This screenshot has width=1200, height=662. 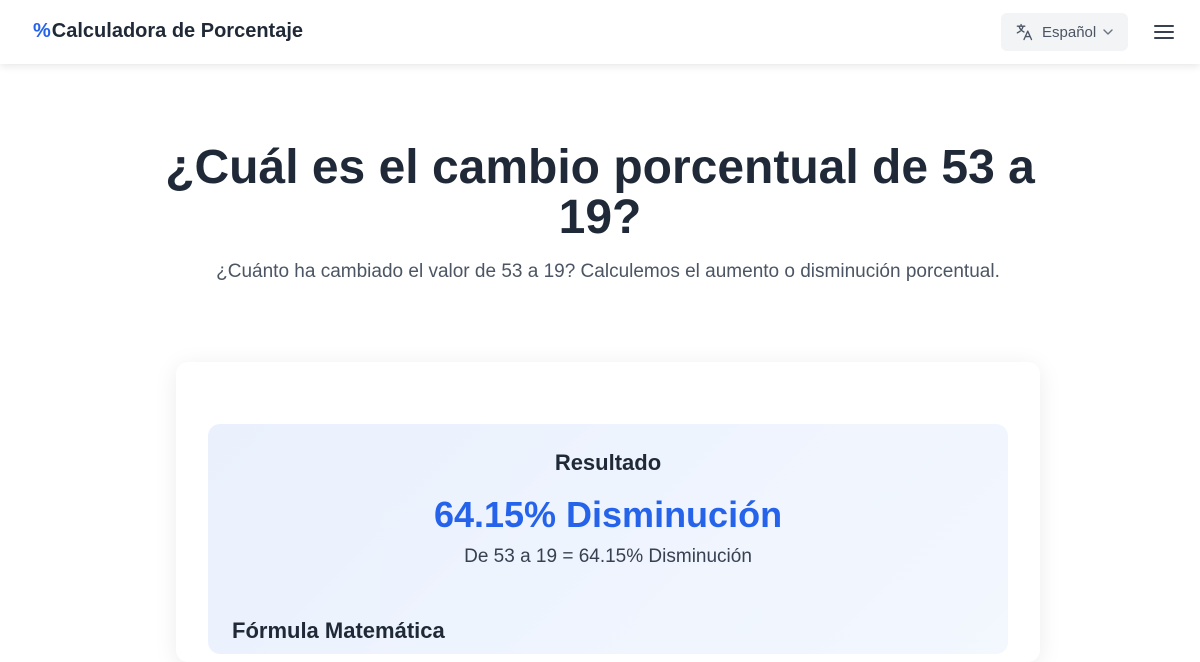 What do you see at coordinates (1164, 32) in the screenshot?
I see `hamburger-menu-icon` at bounding box center [1164, 32].